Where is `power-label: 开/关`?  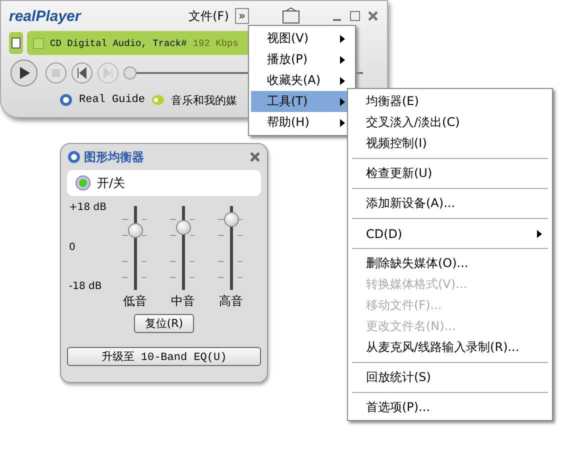 power-label: 开/关 is located at coordinates (111, 183).